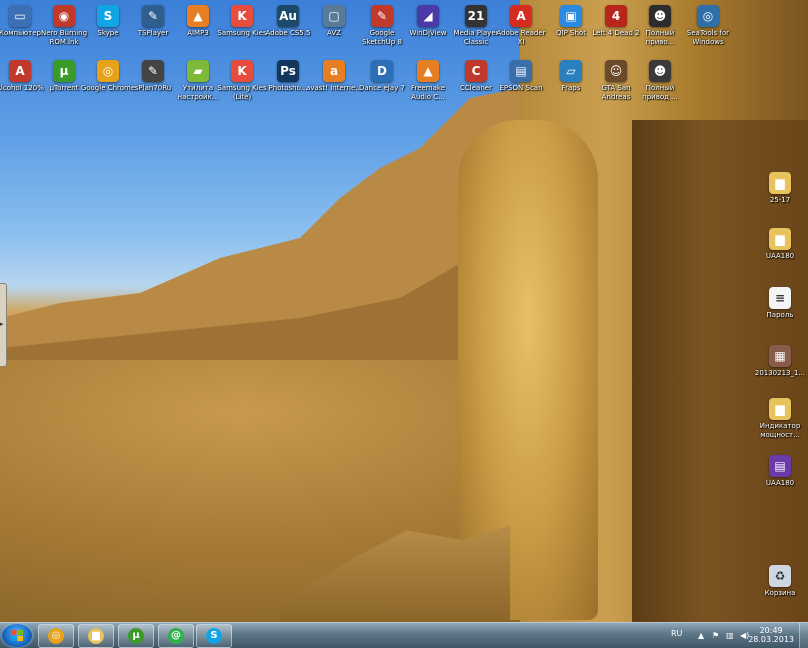 This screenshot has width=808, height=648. What do you see at coordinates (382, 16) in the screenshot?
I see `sketchup-icon: ✎` at bounding box center [382, 16].